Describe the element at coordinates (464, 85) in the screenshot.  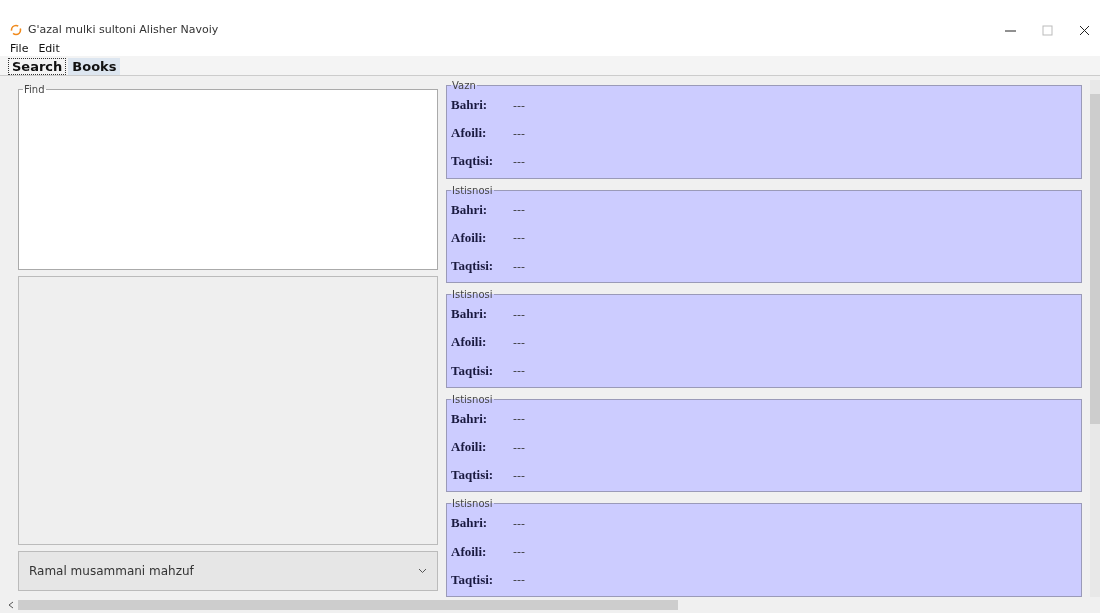
I see `group-title: Vazn` at that location.